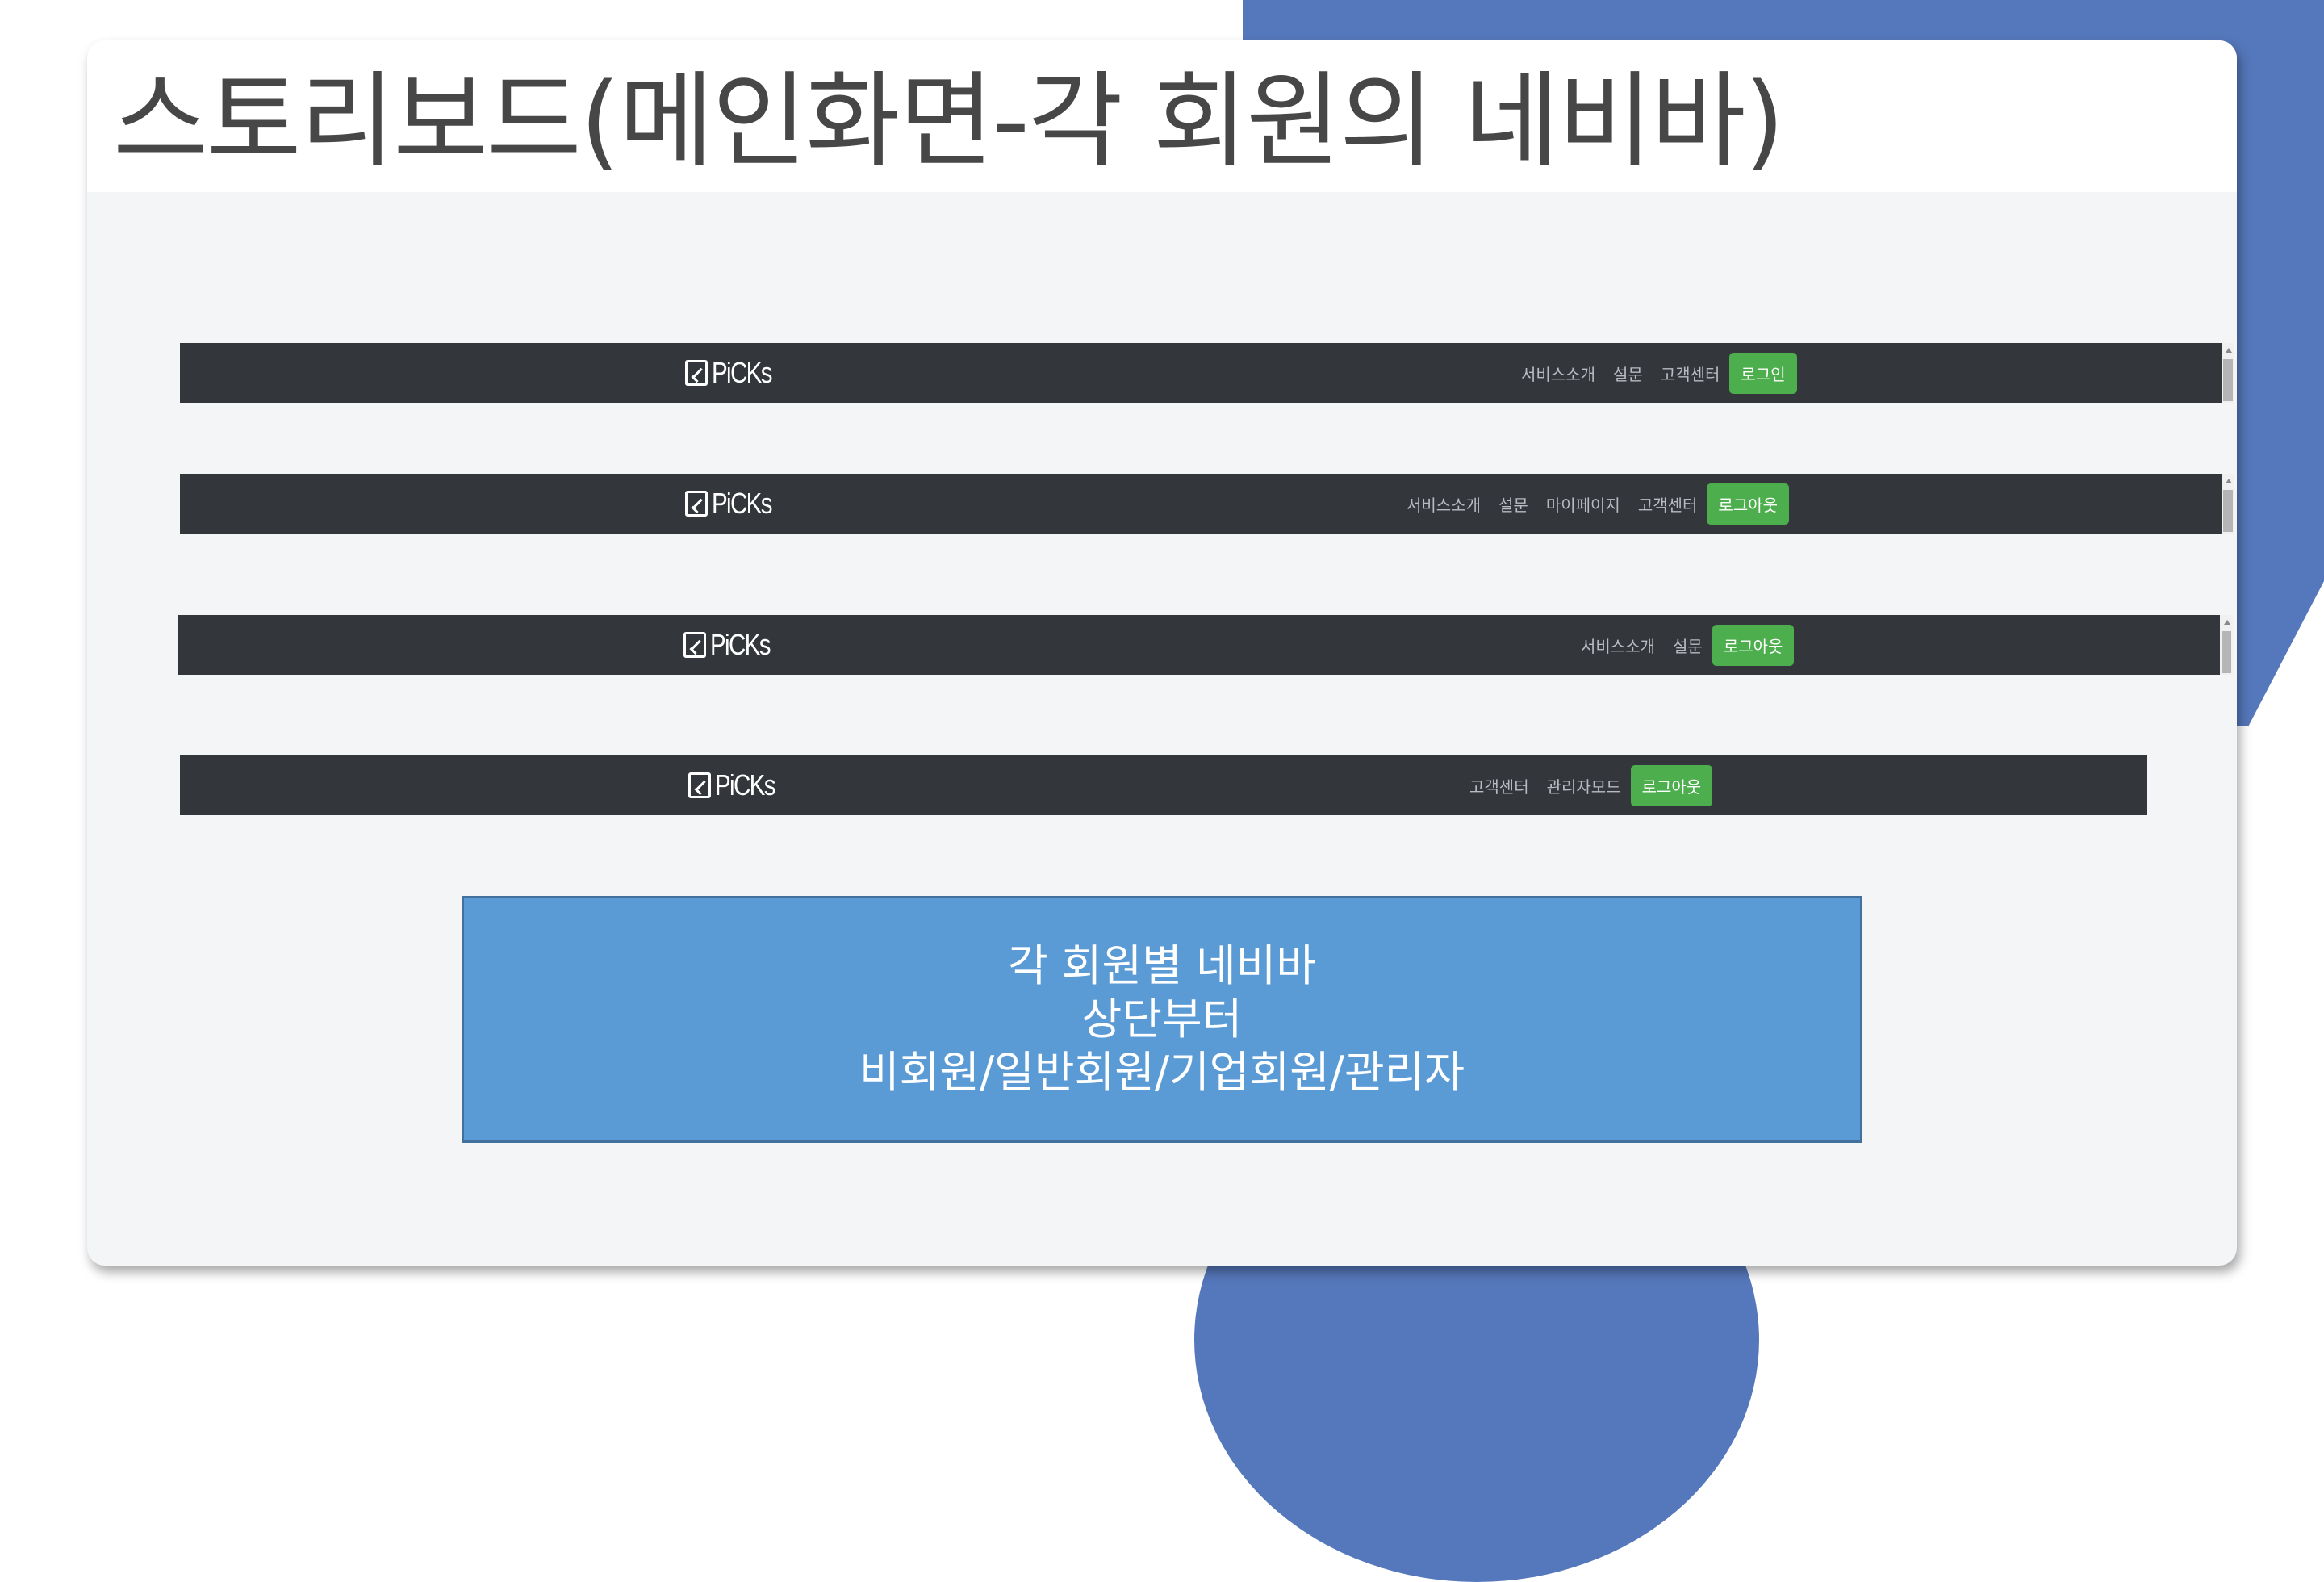 This screenshot has height=1582, width=2324. I want to click on nav-links: 고객센터 관리자모드 로그아웃, so click(1591, 785).